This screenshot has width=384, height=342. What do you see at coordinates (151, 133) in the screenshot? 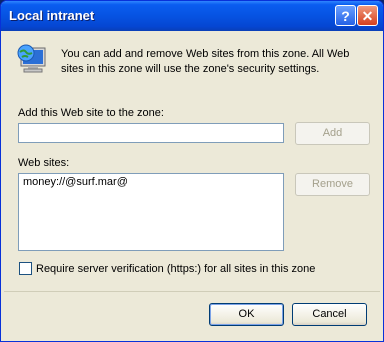
I see `add-site-input` at bounding box center [151, 133].